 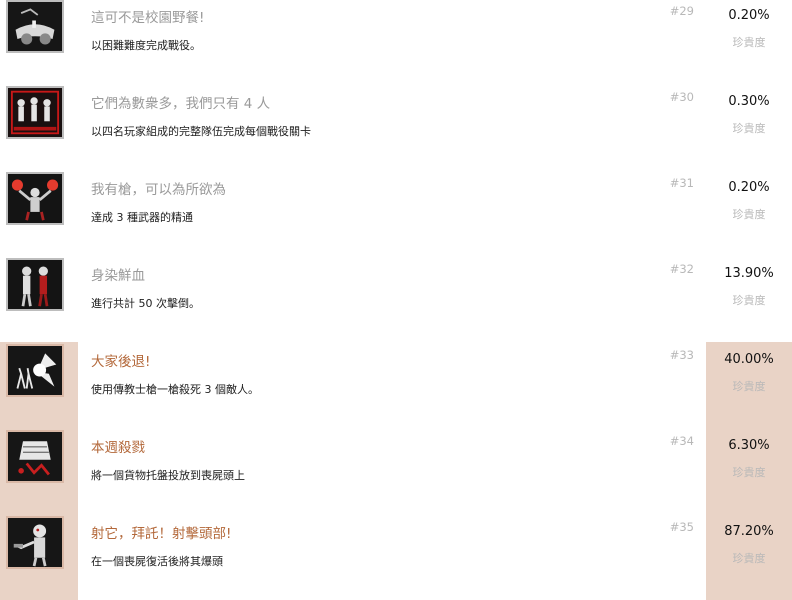 I want to click on bloodied-achievement-icon, so click(x=35, y=284).